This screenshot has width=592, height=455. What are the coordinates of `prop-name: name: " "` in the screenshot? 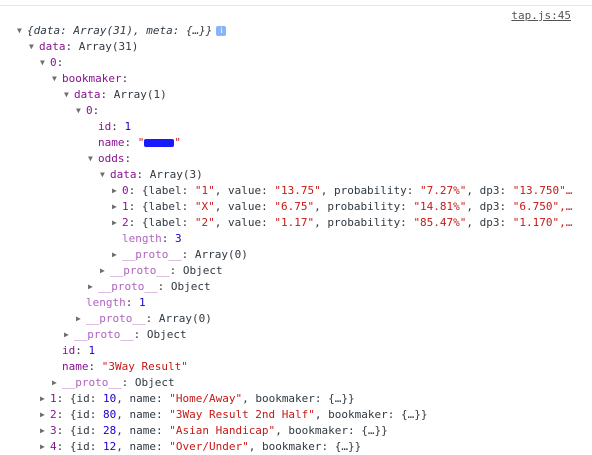 It's located at (139, 142).